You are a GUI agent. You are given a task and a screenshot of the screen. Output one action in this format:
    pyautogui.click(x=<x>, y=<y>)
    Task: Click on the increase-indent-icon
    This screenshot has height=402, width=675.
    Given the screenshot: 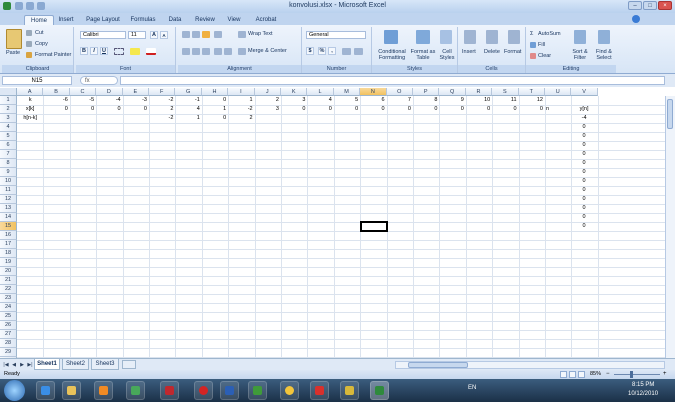 What is the action you would take?
    pyautogui.click(x=228, y=51)
    